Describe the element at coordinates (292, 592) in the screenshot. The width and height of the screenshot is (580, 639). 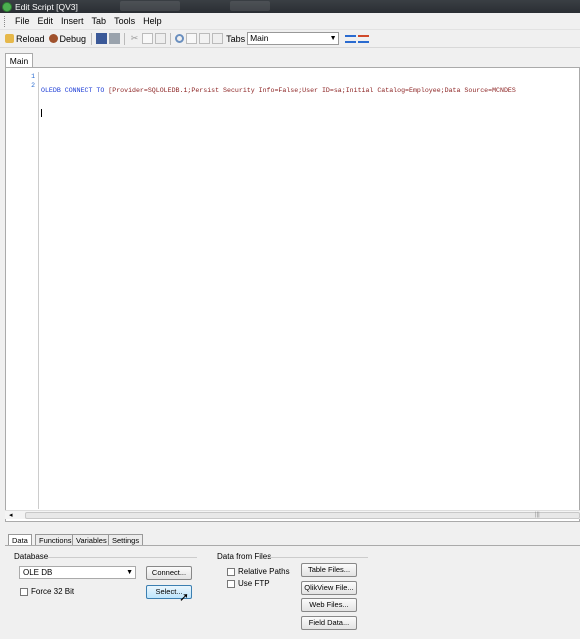
I see `data-panel` at that location.